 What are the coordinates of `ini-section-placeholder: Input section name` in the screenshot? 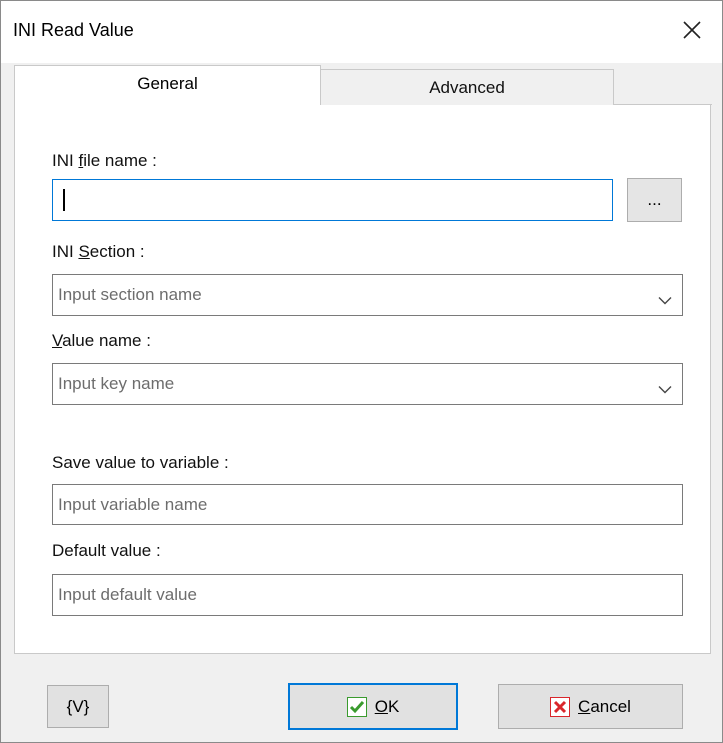 It's located at (130, 294).